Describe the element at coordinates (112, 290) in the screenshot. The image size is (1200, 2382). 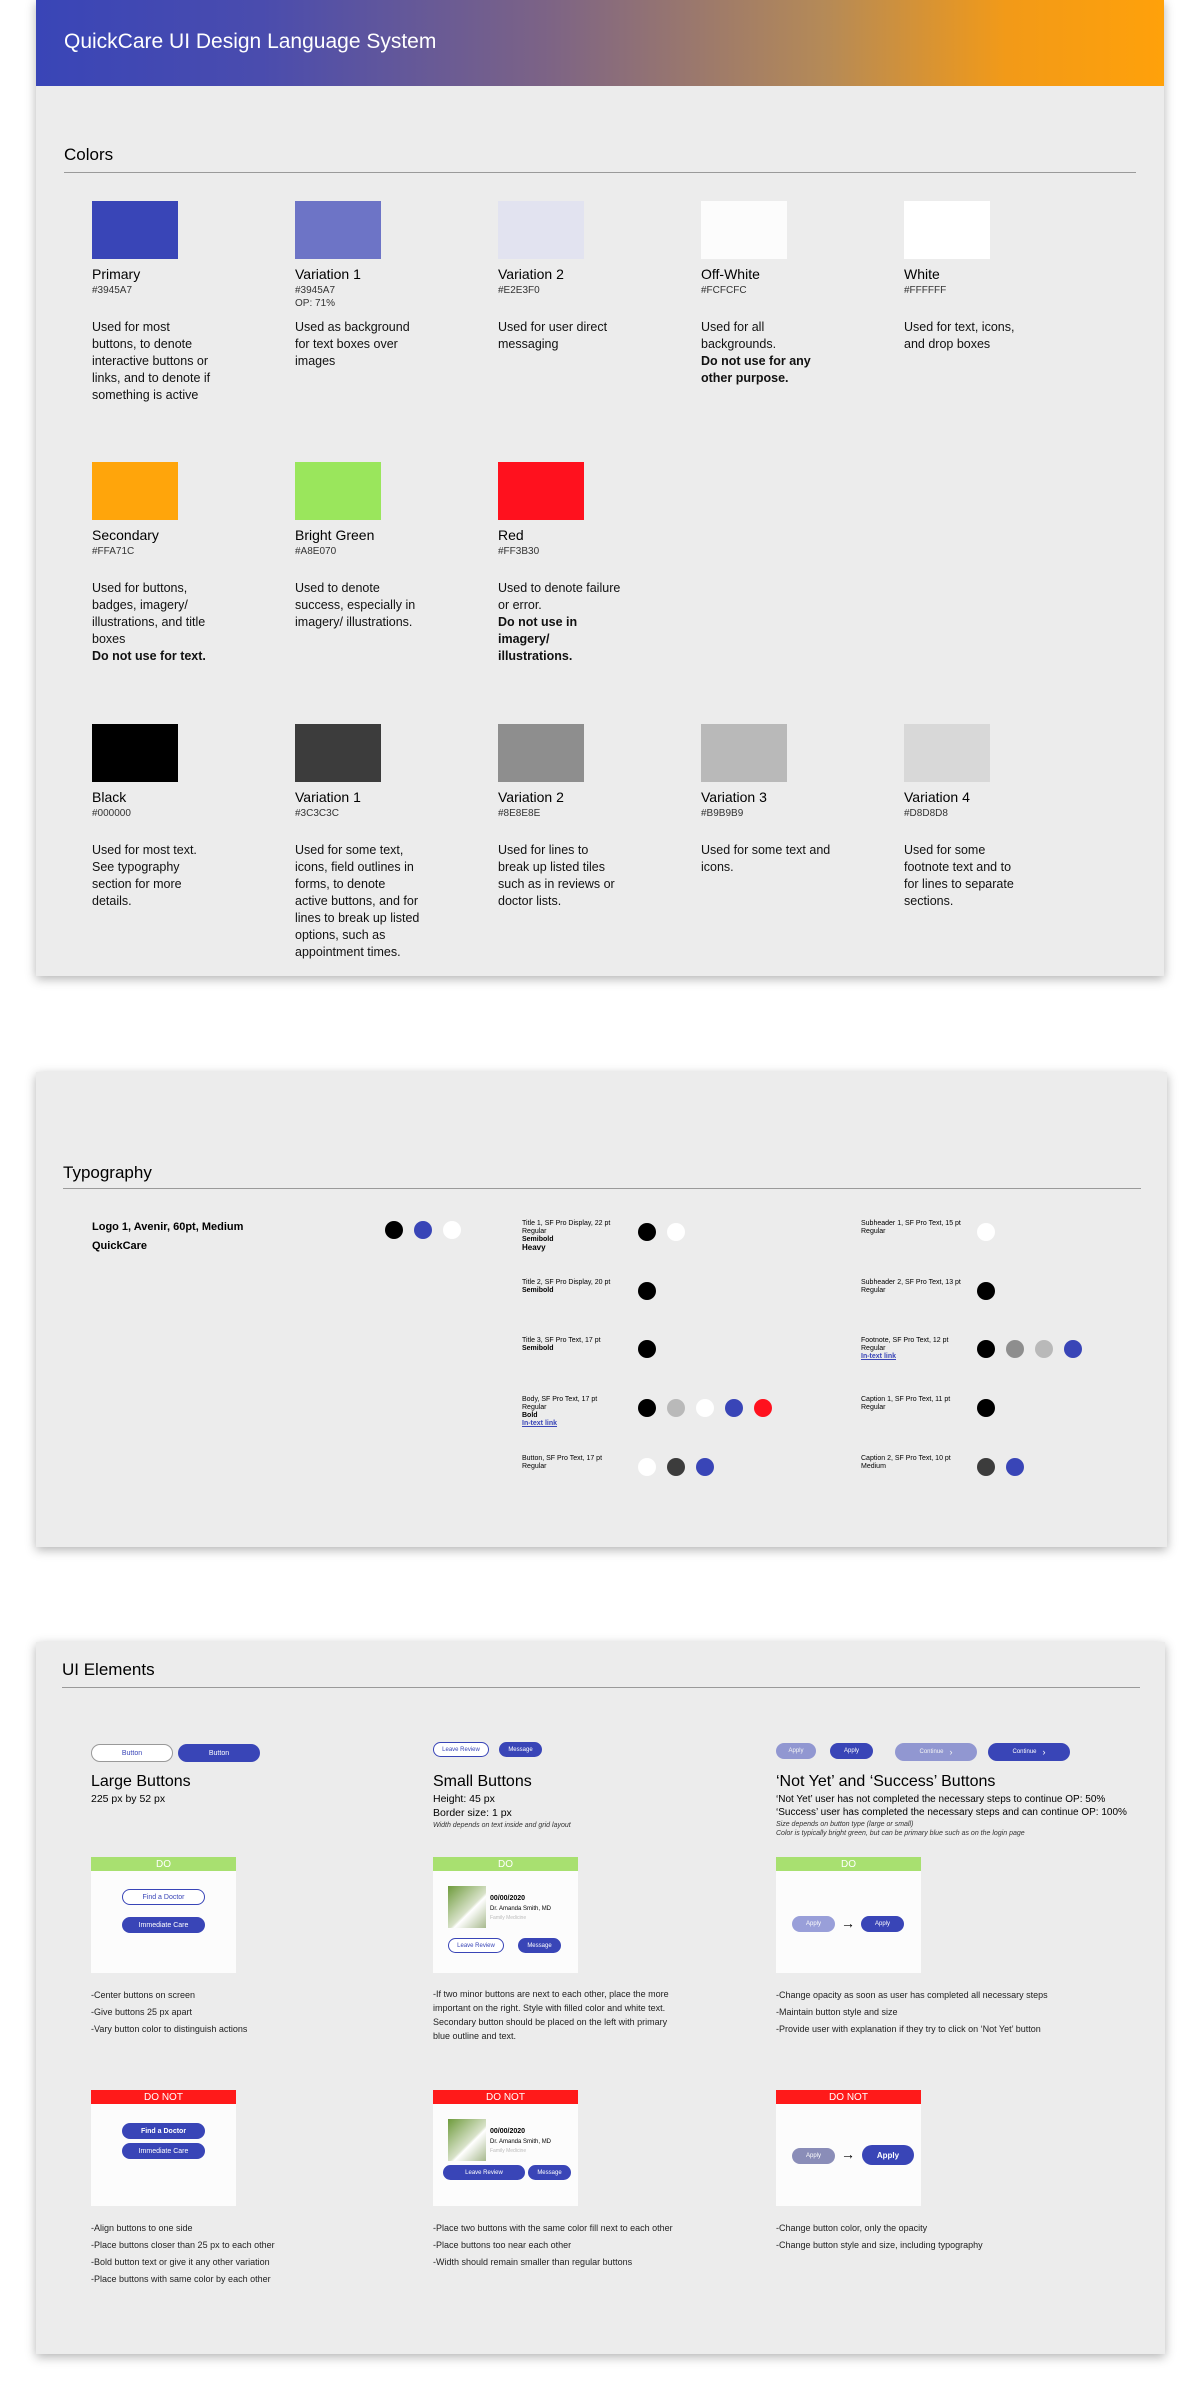
I see `color-hex: #3945A7` at that location.